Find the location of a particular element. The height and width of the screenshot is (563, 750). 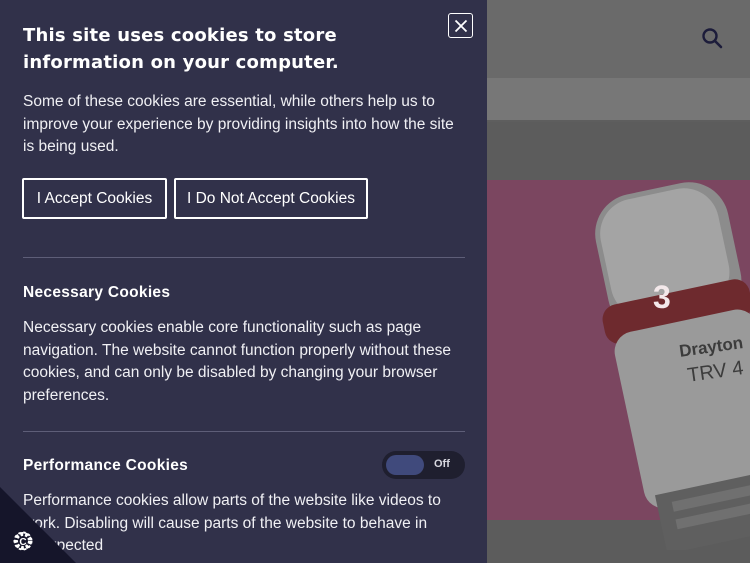

performance-cookies-toggle: Off is located at coordinates (423, 465).